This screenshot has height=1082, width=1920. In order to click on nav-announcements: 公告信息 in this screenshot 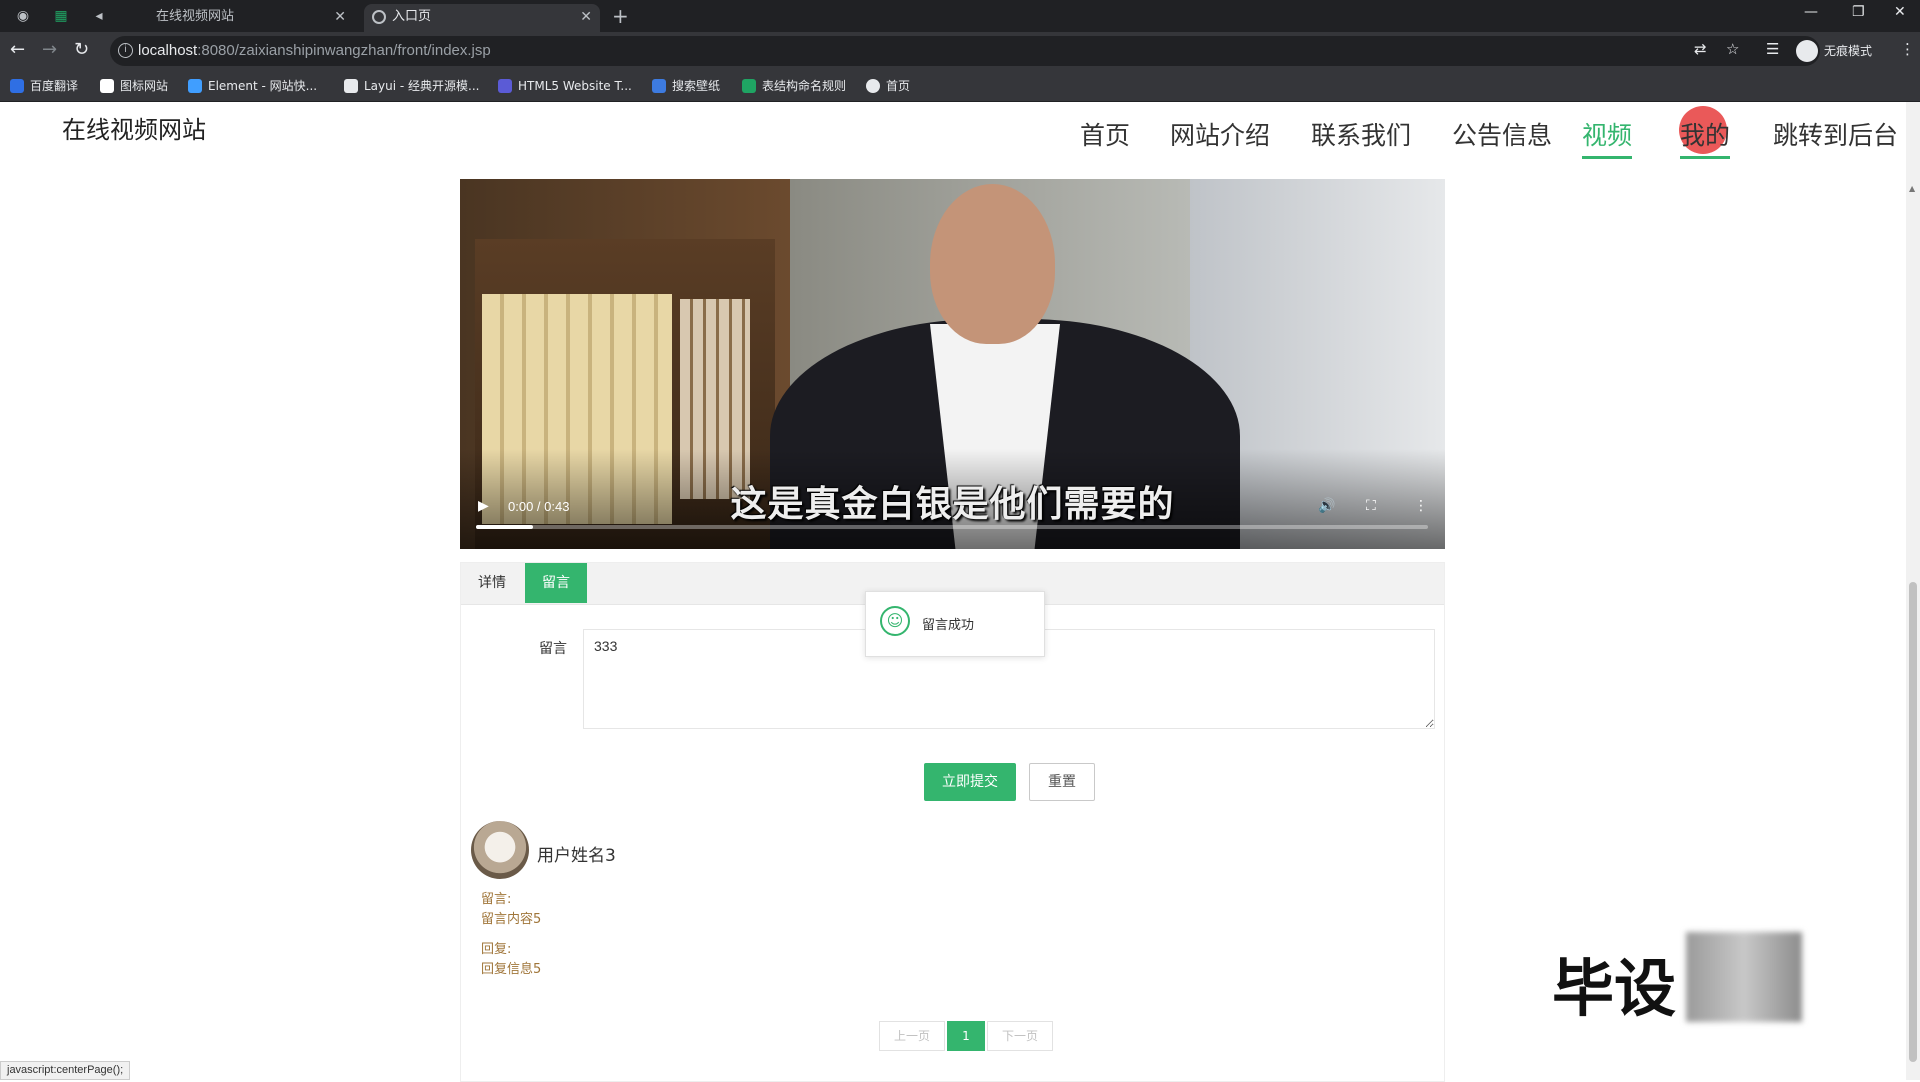, I will do `click(1502, 136)`.